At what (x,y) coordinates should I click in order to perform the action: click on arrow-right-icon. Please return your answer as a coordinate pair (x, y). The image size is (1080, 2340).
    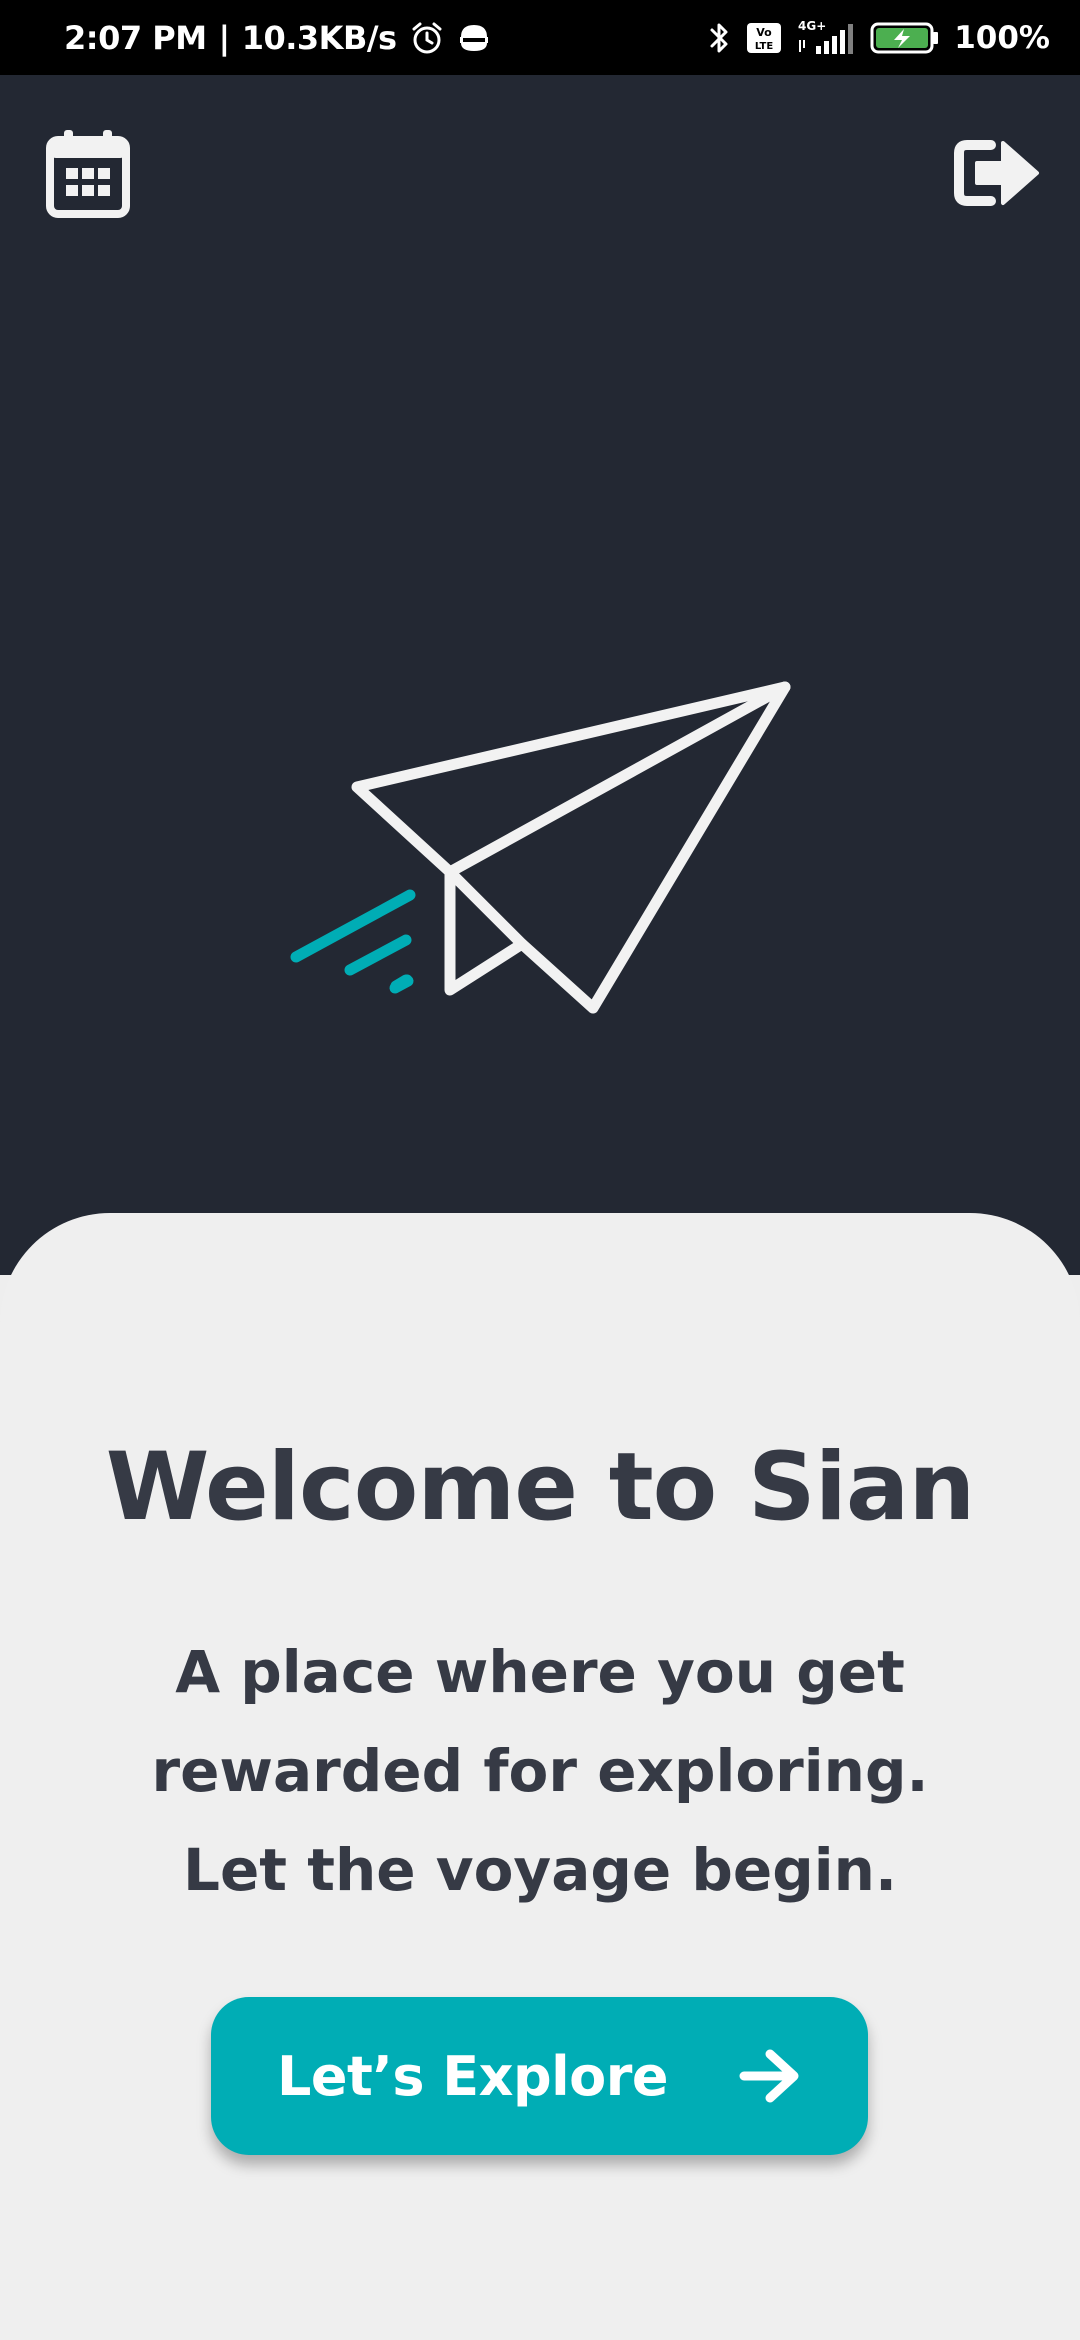
    Looking at the image, I should click on (769, 2076).